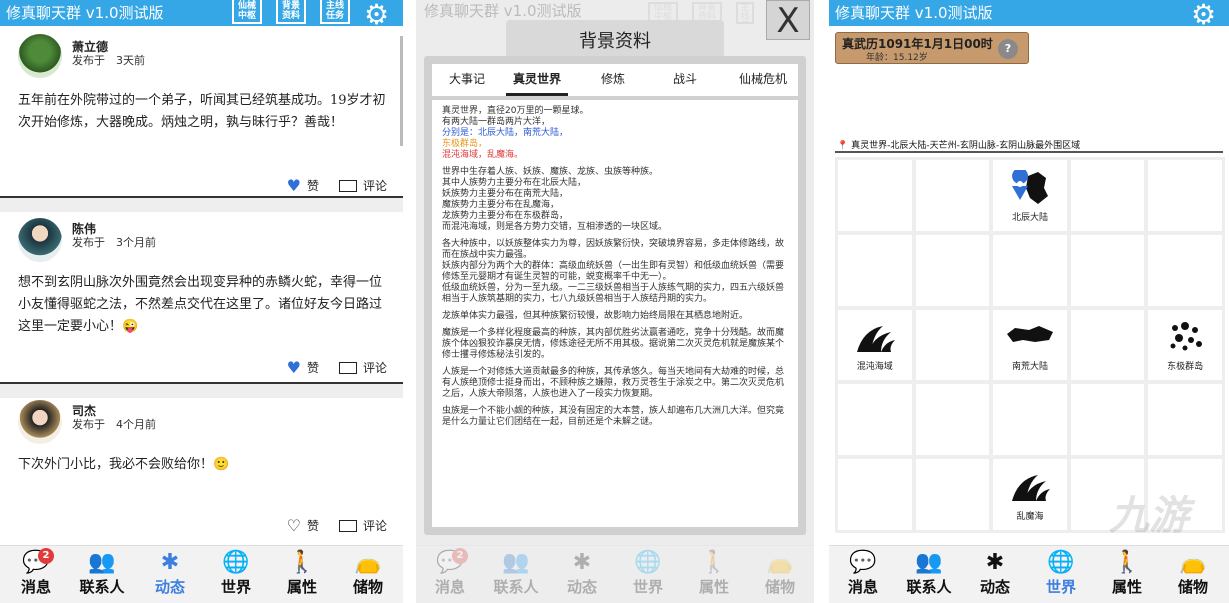  Describe the element at coordinates (201, 15) in the screenshot. I see `top-bar: 修真聊天群 v1.0测试版 仙械中枢 背景资料 主线任务 ⚙` at that location.